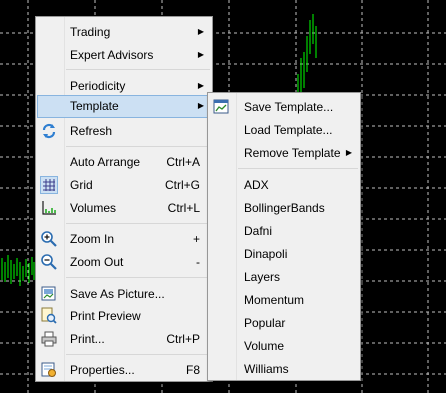 The image size is (446, 393). What do you see at coordinates (182, 185) in the screenshot?
I see `menu-item-shortcut: Ctrl+G` at bounding box center [182, 185].